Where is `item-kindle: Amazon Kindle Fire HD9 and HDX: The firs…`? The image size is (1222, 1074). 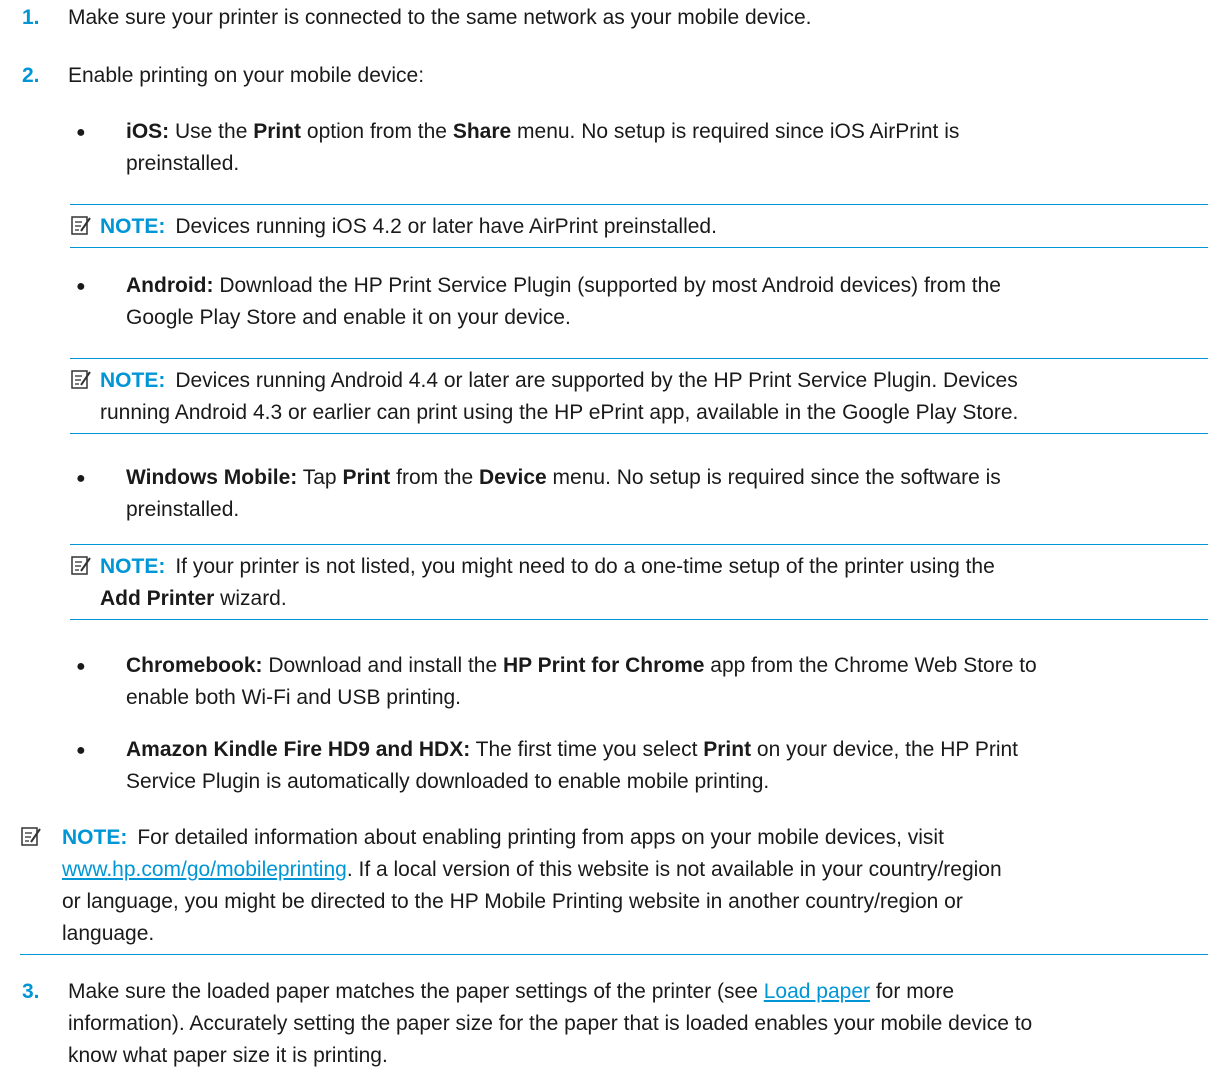 item-kindle: Amazon Kindle Fire HD9 and HDX: The firs… is located at coordinates (572, 765).